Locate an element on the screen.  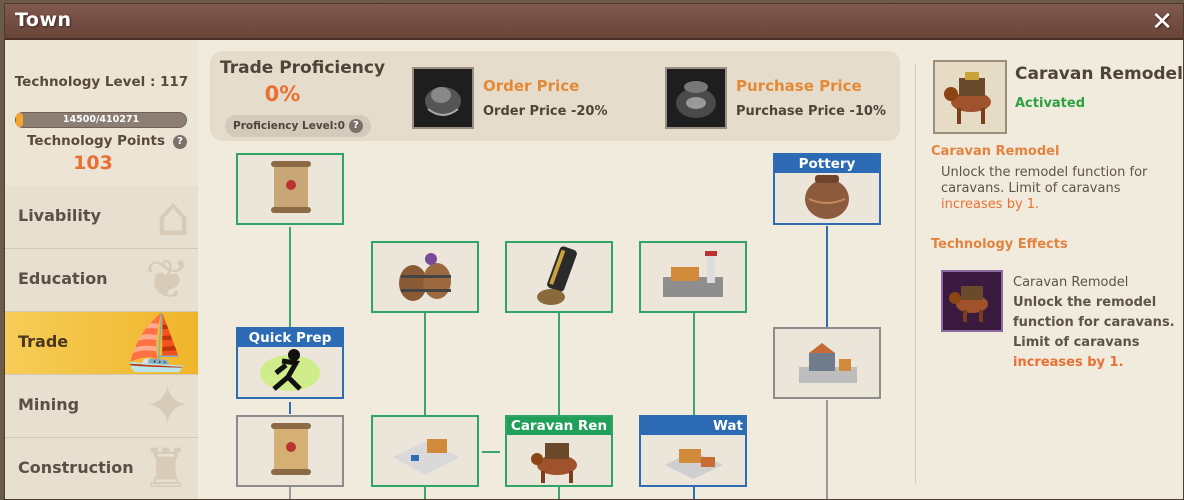
tab-education: ❦ Education is located at coordinates (101, 280).